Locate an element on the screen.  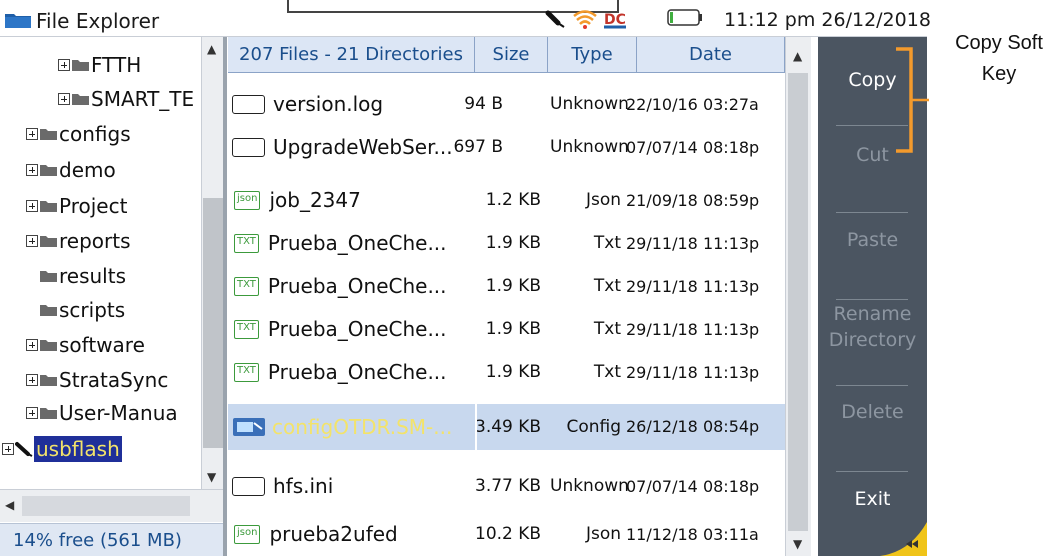
tree-item-label: Project is located at coordinates (93, 206).